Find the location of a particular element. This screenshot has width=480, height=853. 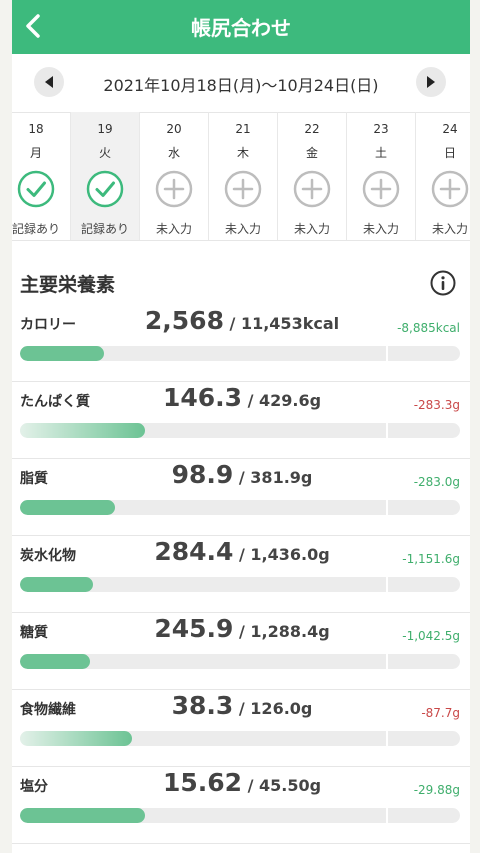

header-bar: 帳尻合わせ is located at coordinates (241, 27).